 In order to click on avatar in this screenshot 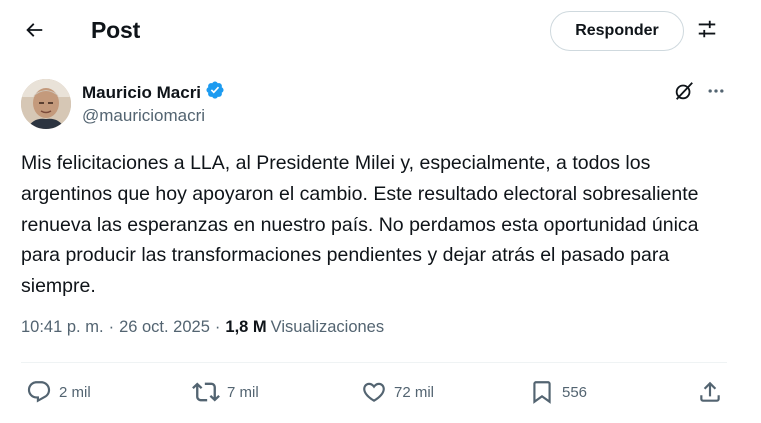, I will do `click(46, 104)`.